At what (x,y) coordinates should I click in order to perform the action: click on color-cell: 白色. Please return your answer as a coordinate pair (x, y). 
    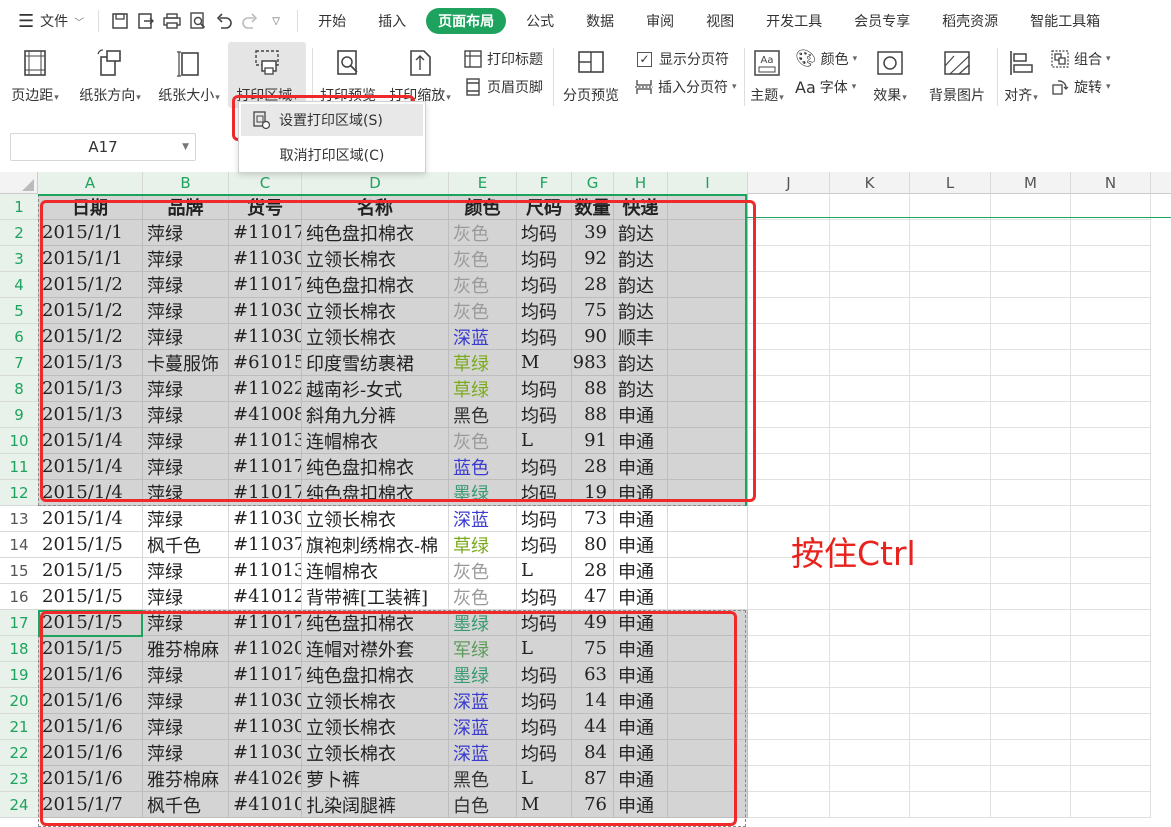
    Looking at the image, I should click on (483, 805).